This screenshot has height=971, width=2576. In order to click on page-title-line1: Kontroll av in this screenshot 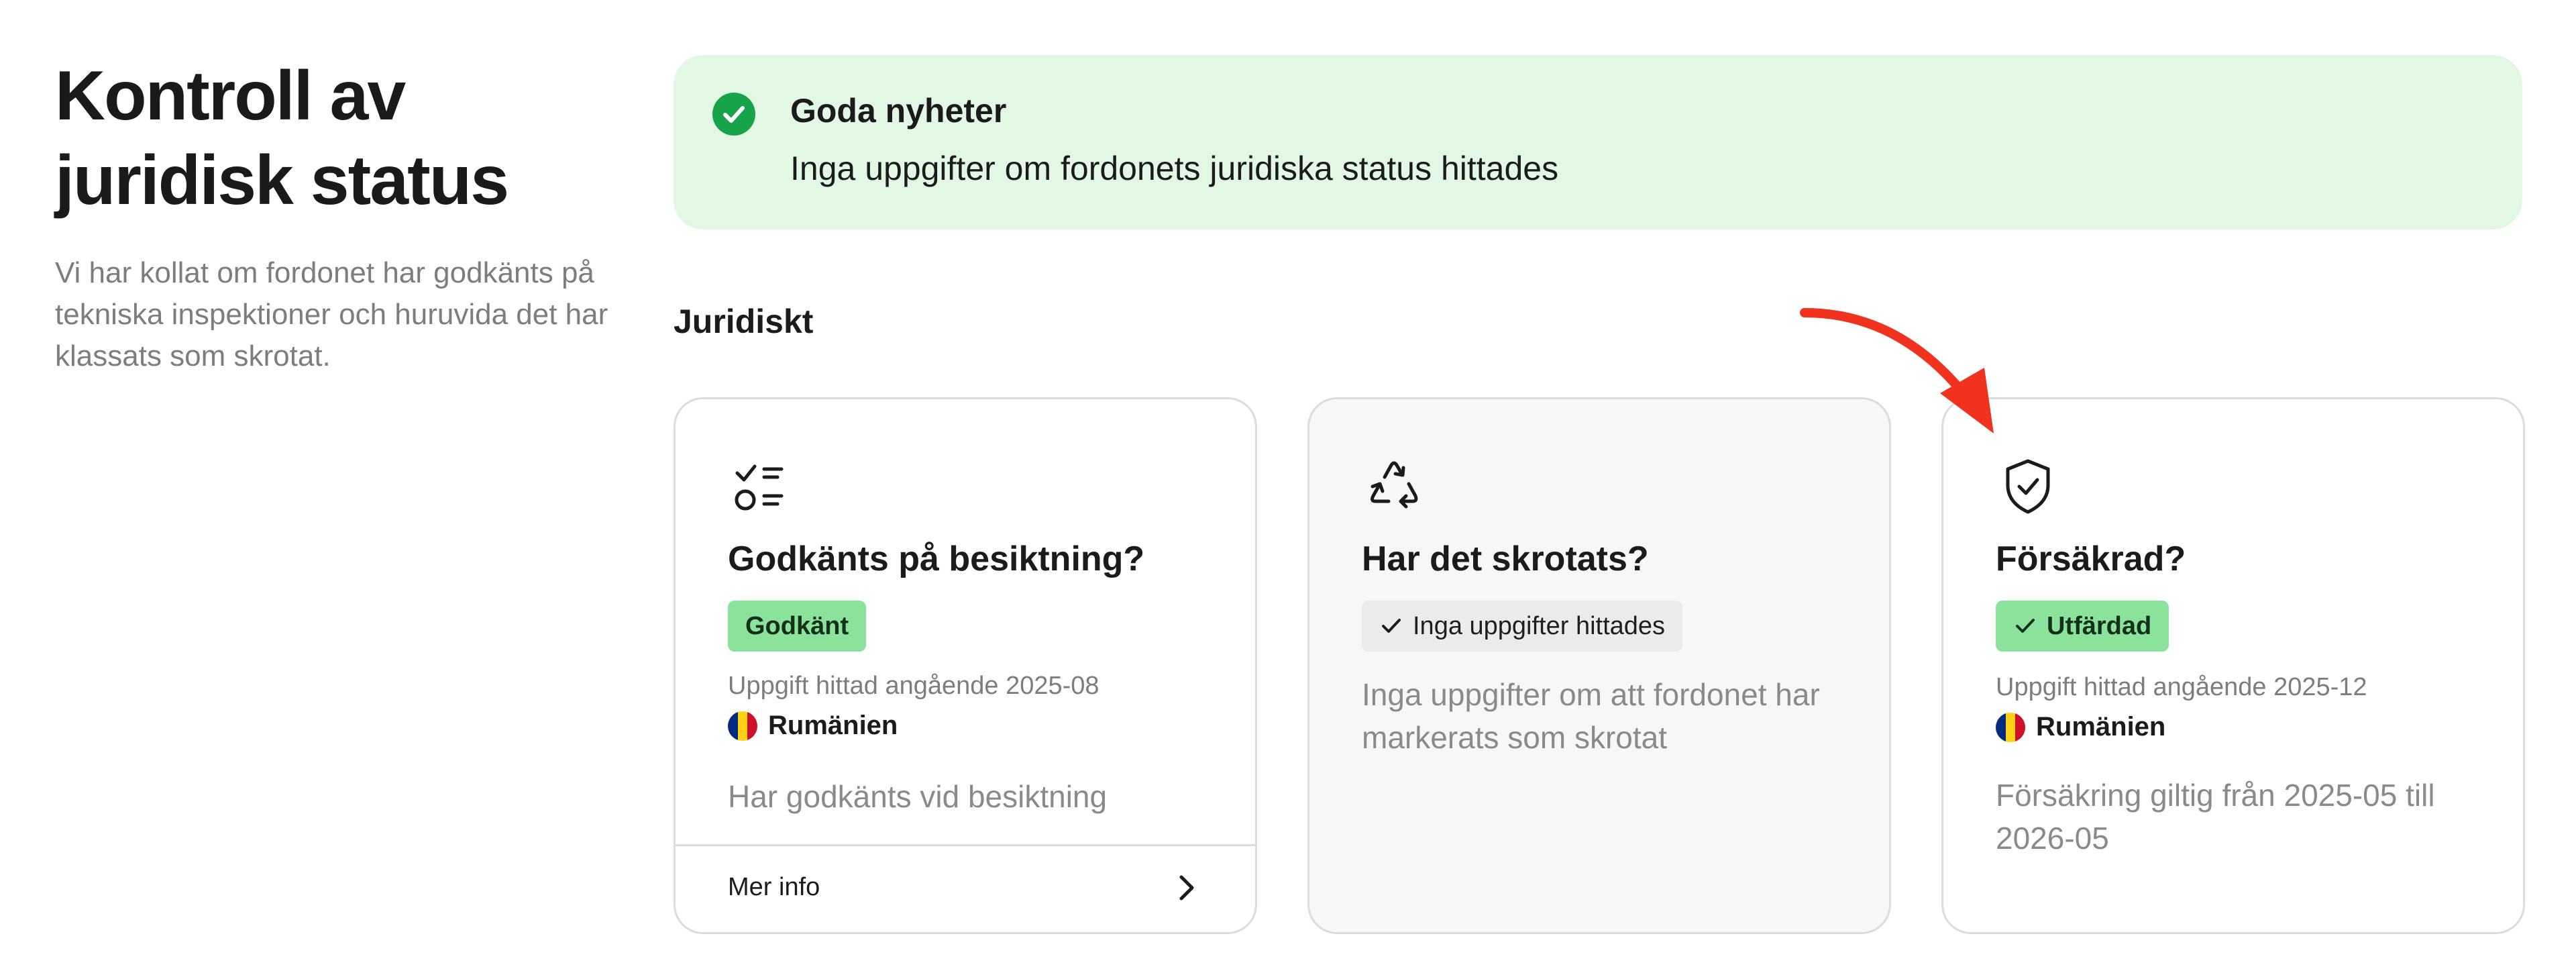, I will do `click(230, 96)`.